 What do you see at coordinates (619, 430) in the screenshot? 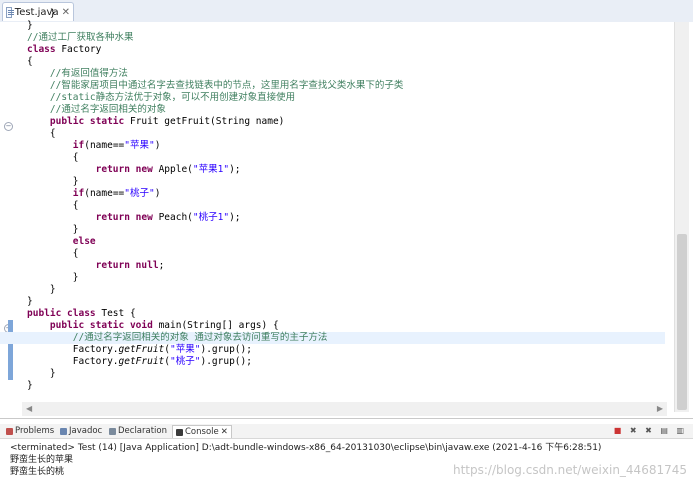
I see `terminate-icon: ■` at bounding box center [619, 430].